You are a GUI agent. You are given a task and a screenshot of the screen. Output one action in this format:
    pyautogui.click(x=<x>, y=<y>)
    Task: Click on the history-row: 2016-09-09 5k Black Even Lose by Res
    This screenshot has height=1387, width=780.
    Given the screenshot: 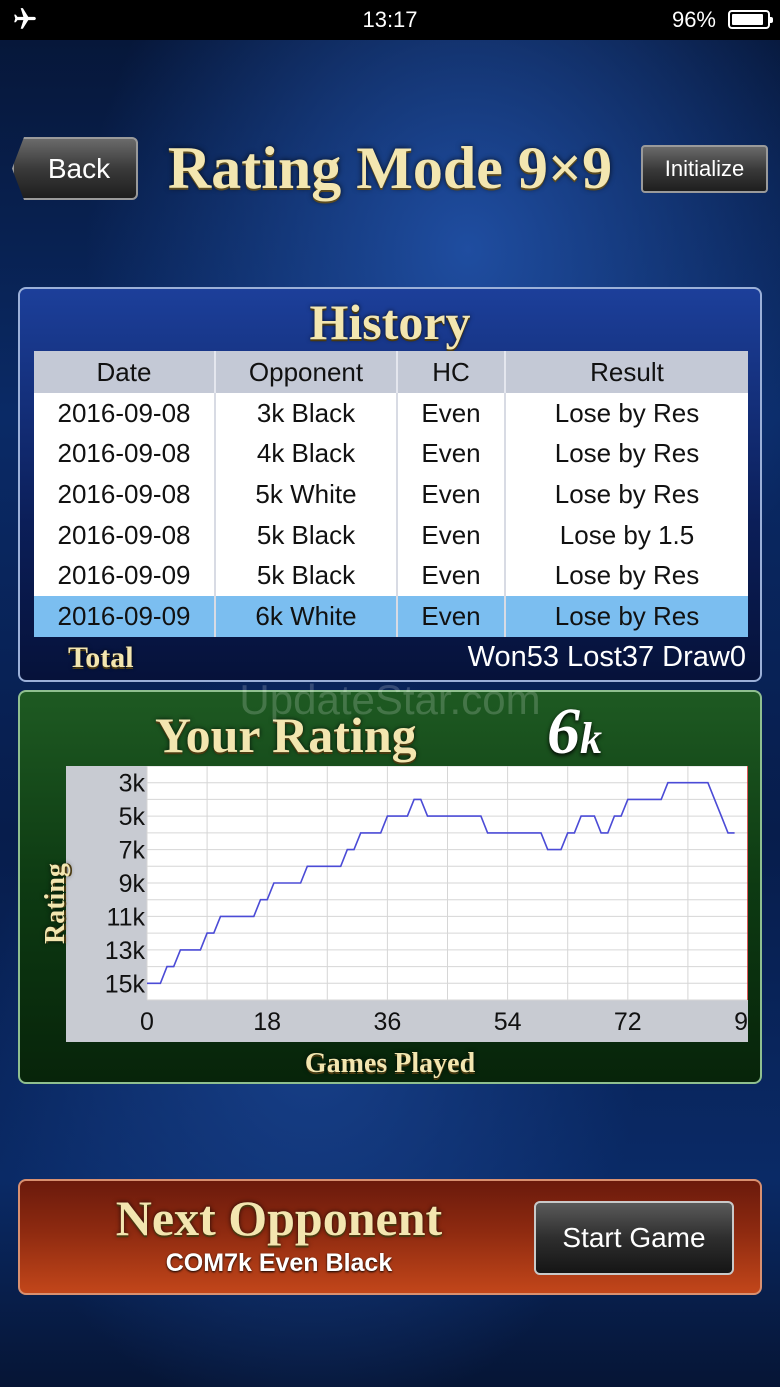 What is the action you would take?
    pyautogui.click(x=391, y=575)
    